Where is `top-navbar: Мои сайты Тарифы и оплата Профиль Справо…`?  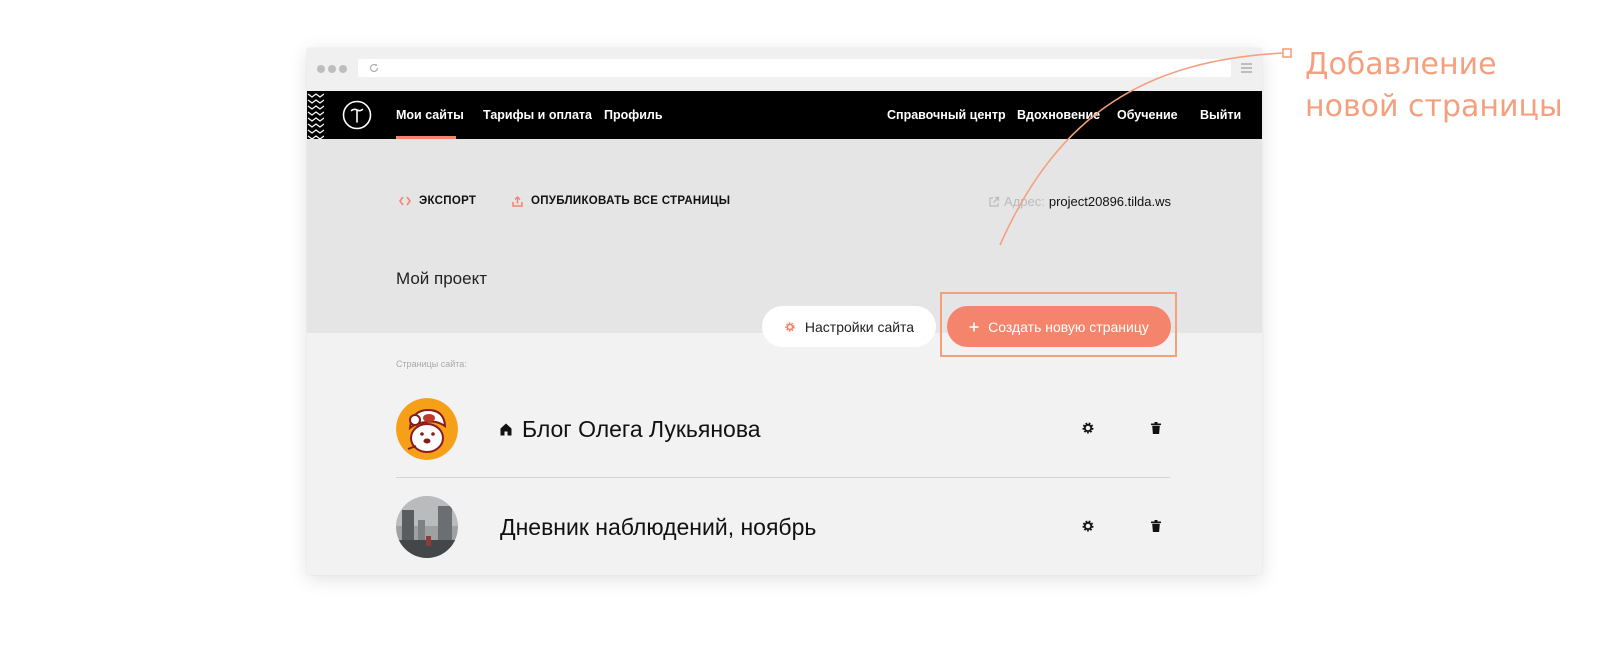
top-navbar: Мои сайты Тарифы и оплата Профиль Справо… is located at coordinates (784, 115).